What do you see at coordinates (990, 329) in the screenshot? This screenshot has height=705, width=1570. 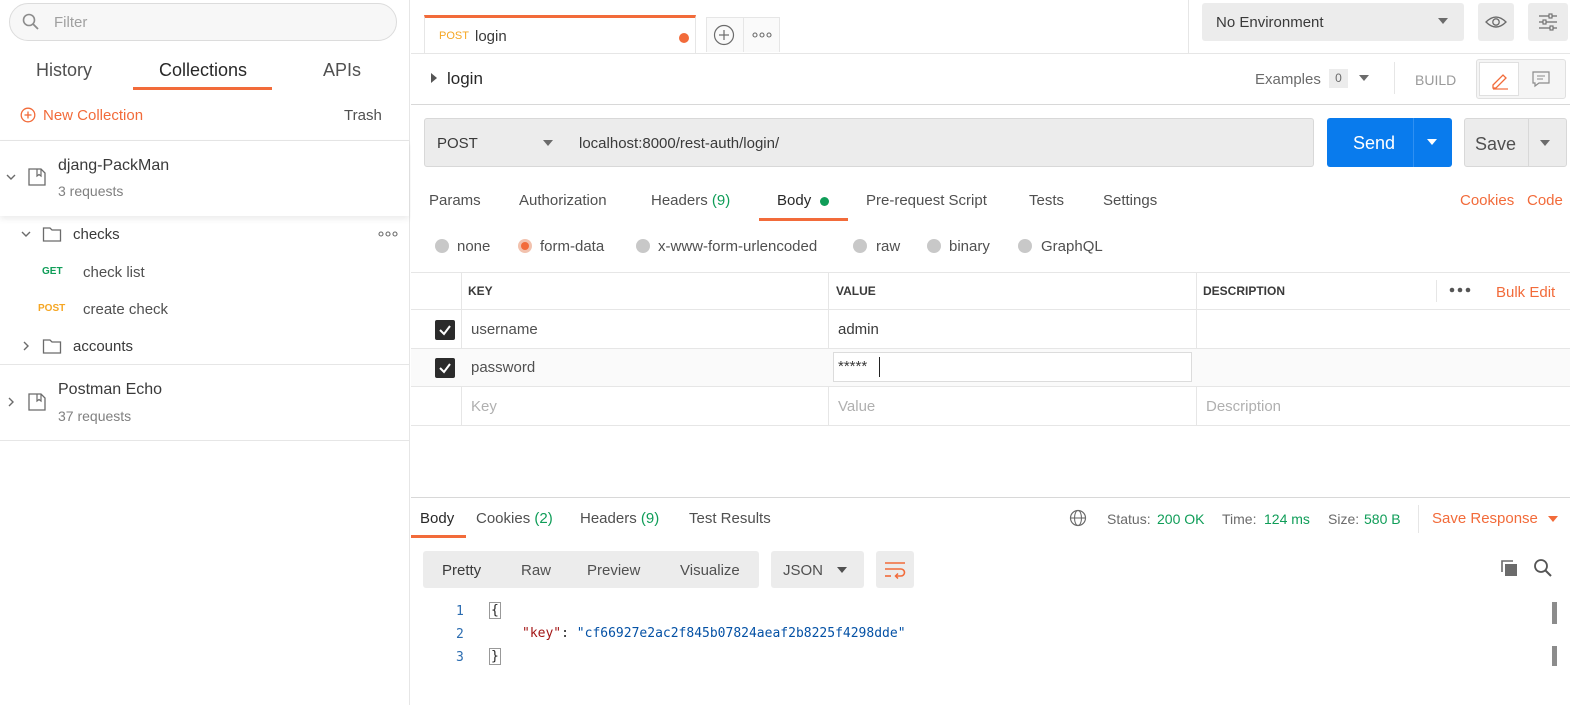 I see `table-row: username admin` at bounding box center [990, 329].